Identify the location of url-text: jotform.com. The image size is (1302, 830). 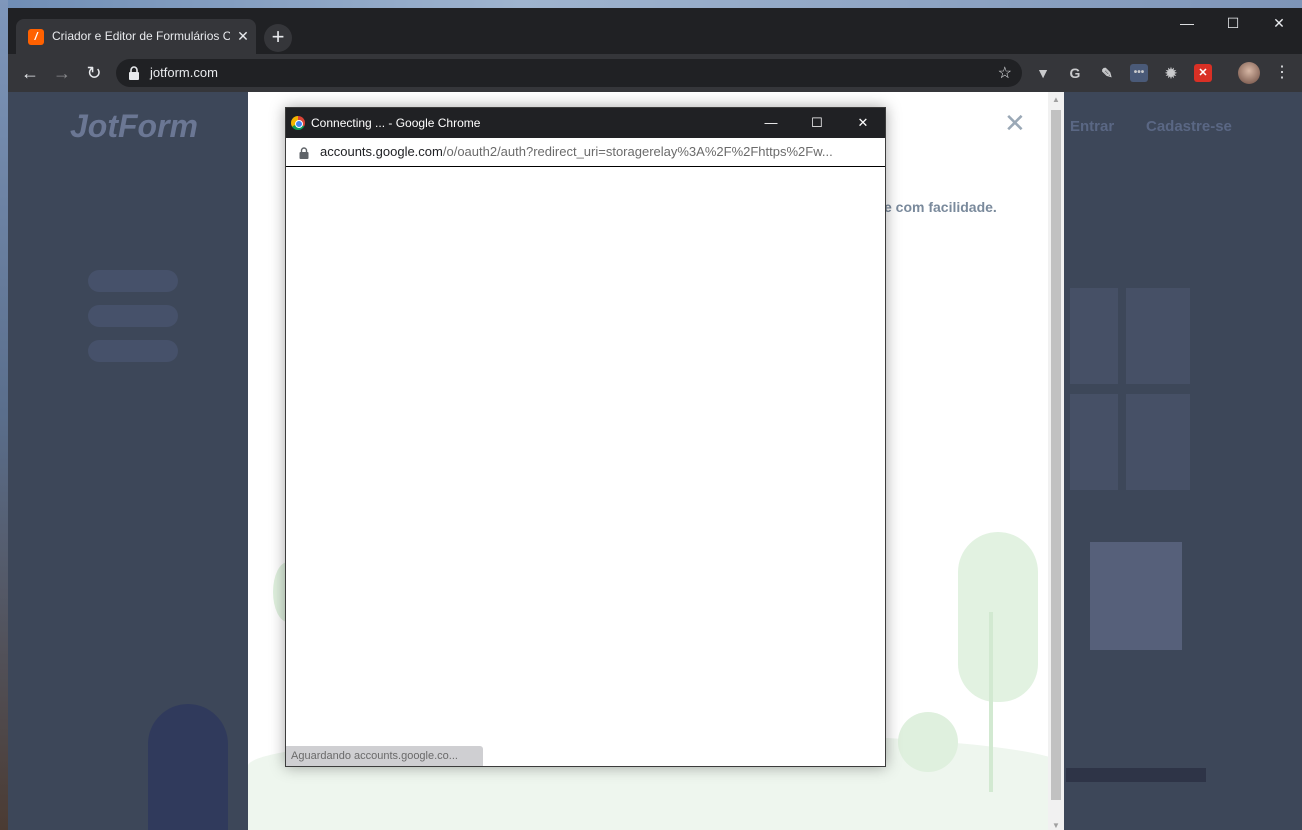
(184, 72).